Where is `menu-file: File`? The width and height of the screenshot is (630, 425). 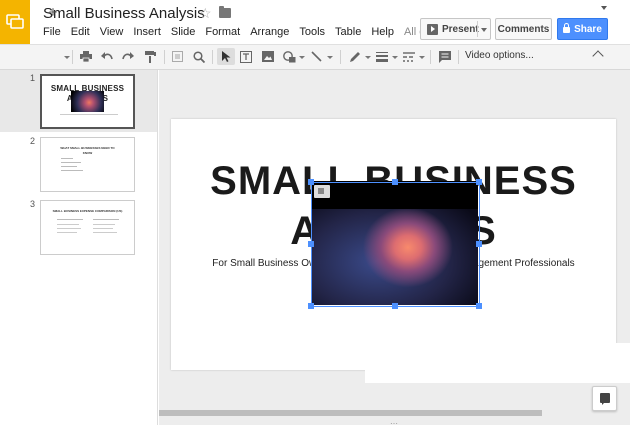 menu-file: File is located at coordinates (52, 32).